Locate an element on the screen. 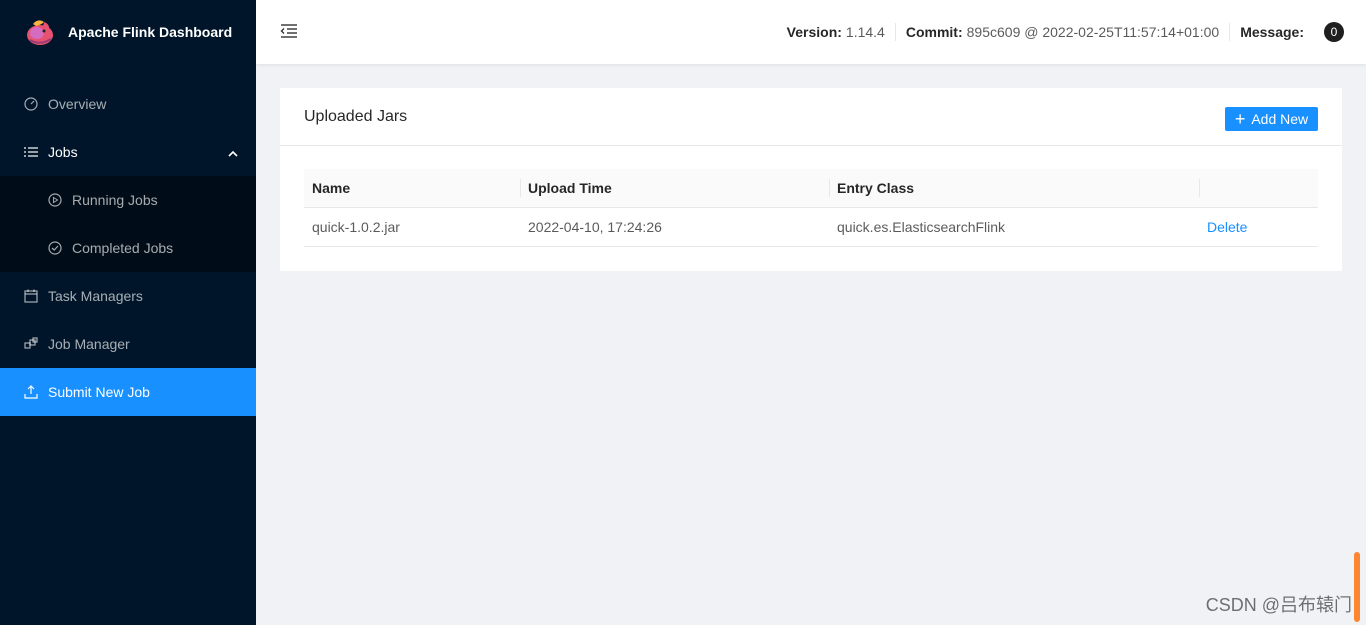  sidebar-item-jobs: Jobs is located at coordinates (128, 152).